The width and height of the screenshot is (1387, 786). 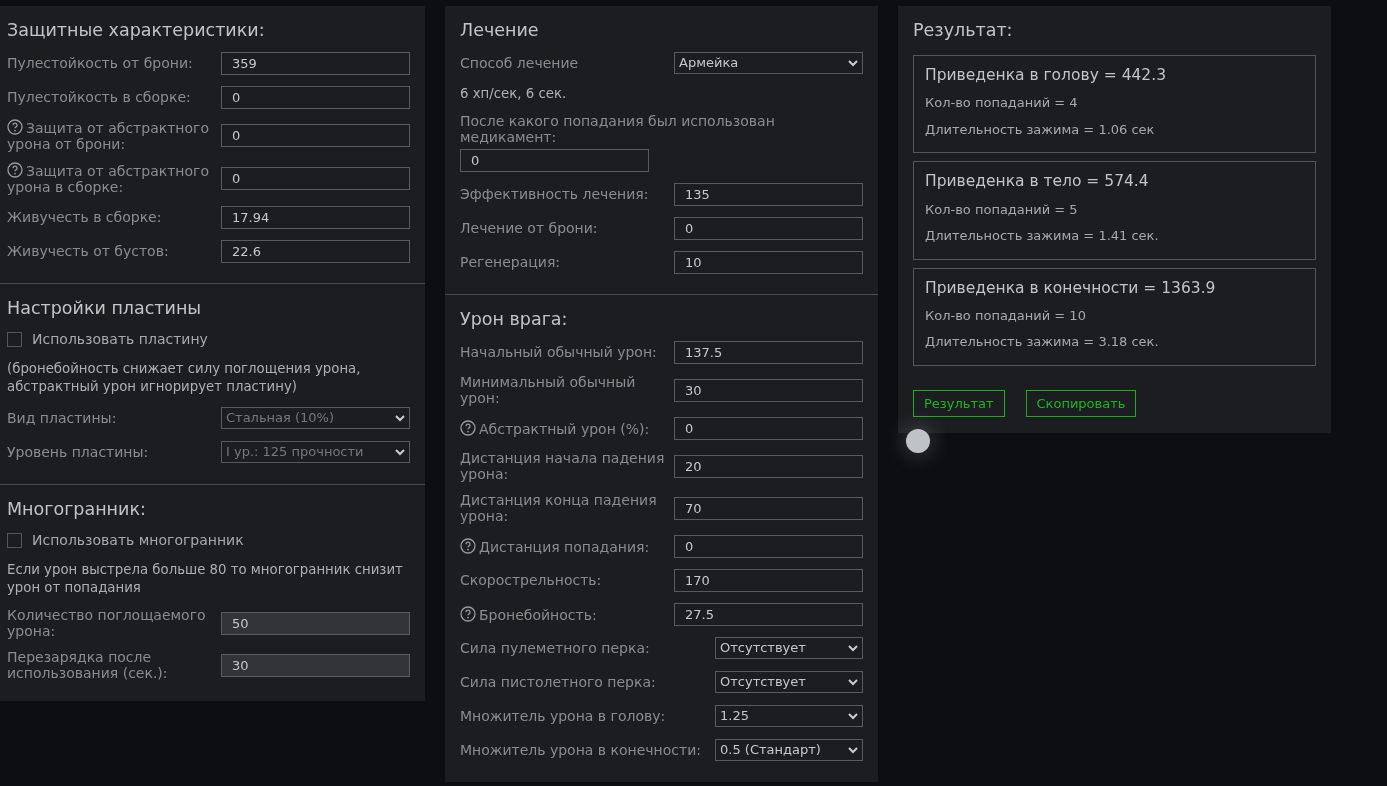 I want to click on note-text: Если урон выстрела больше 80 то многогранник снизит урон от попадания, so click(x=205, y=579).